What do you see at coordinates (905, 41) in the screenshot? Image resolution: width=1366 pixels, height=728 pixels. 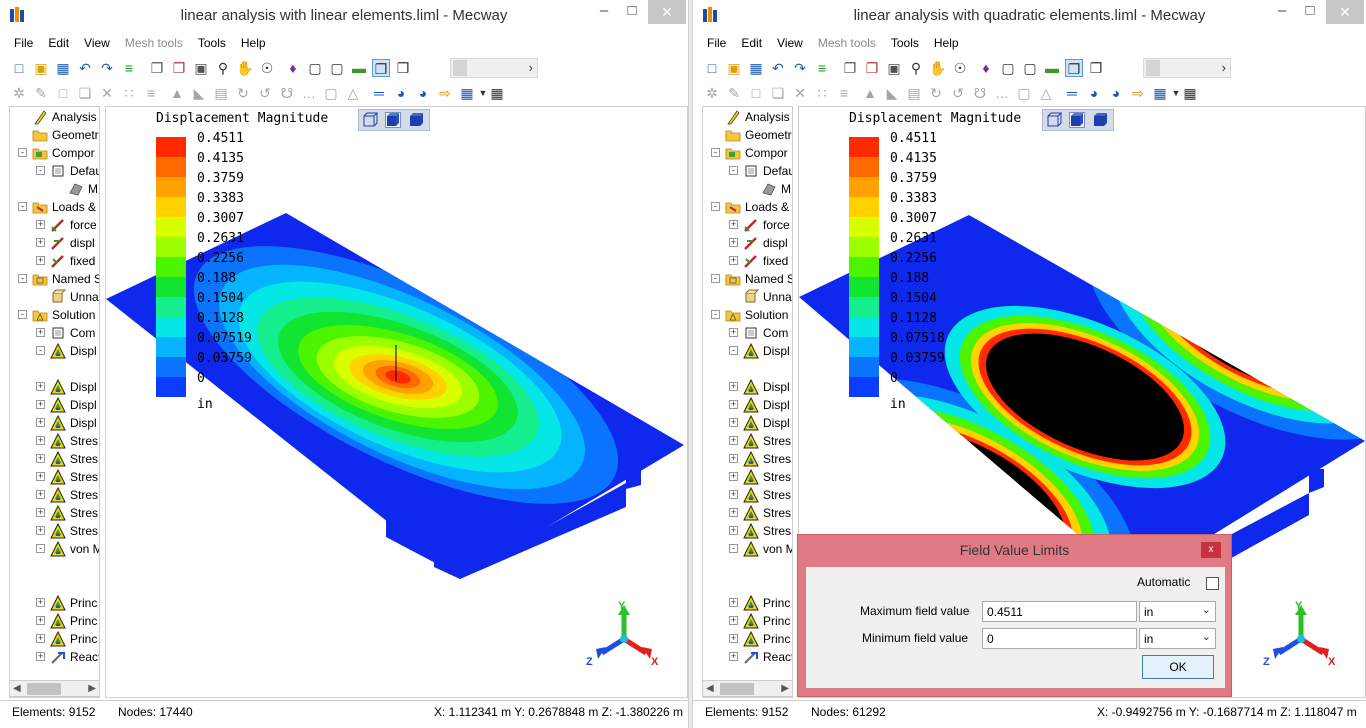 I see `menu-tools: Tools` at bounding box center [905, 41].